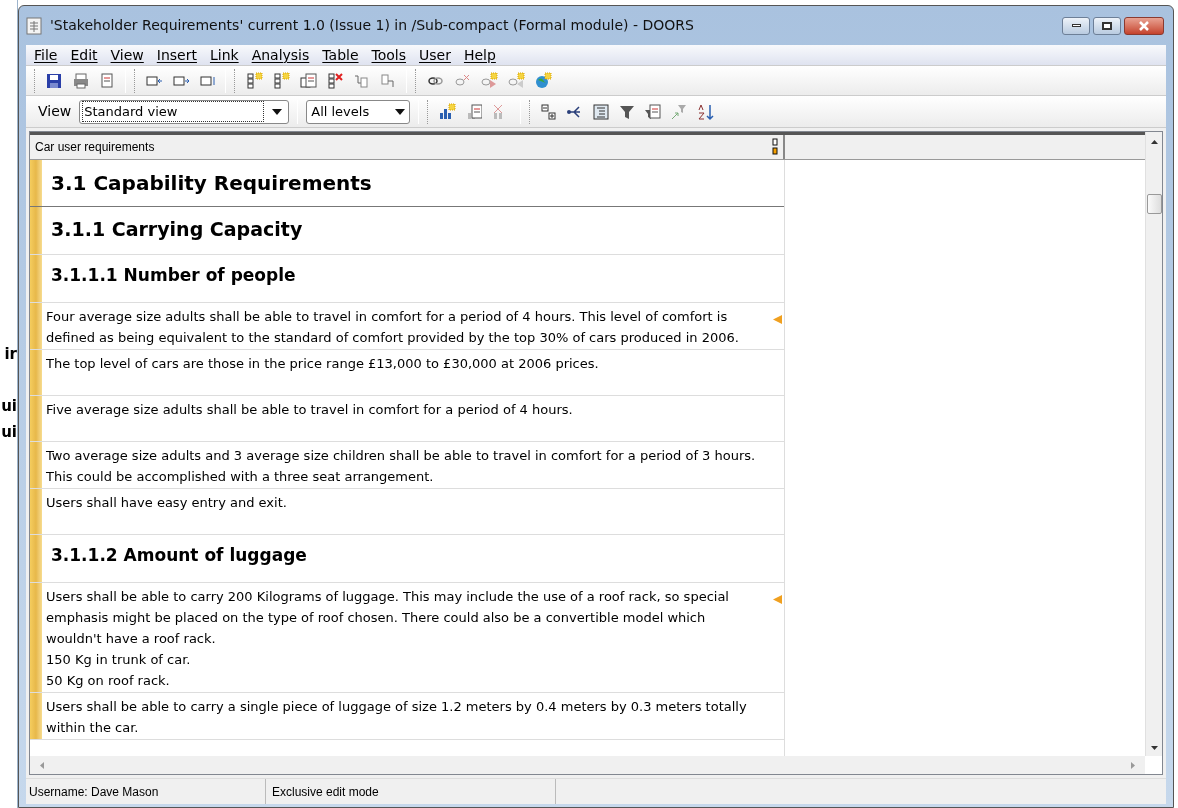 This screenshot has height=808, width=1178. What do you see at coordinates (447, 111) in the screenshot?
I see `new-view-icon` at bounding box center [447, 111].